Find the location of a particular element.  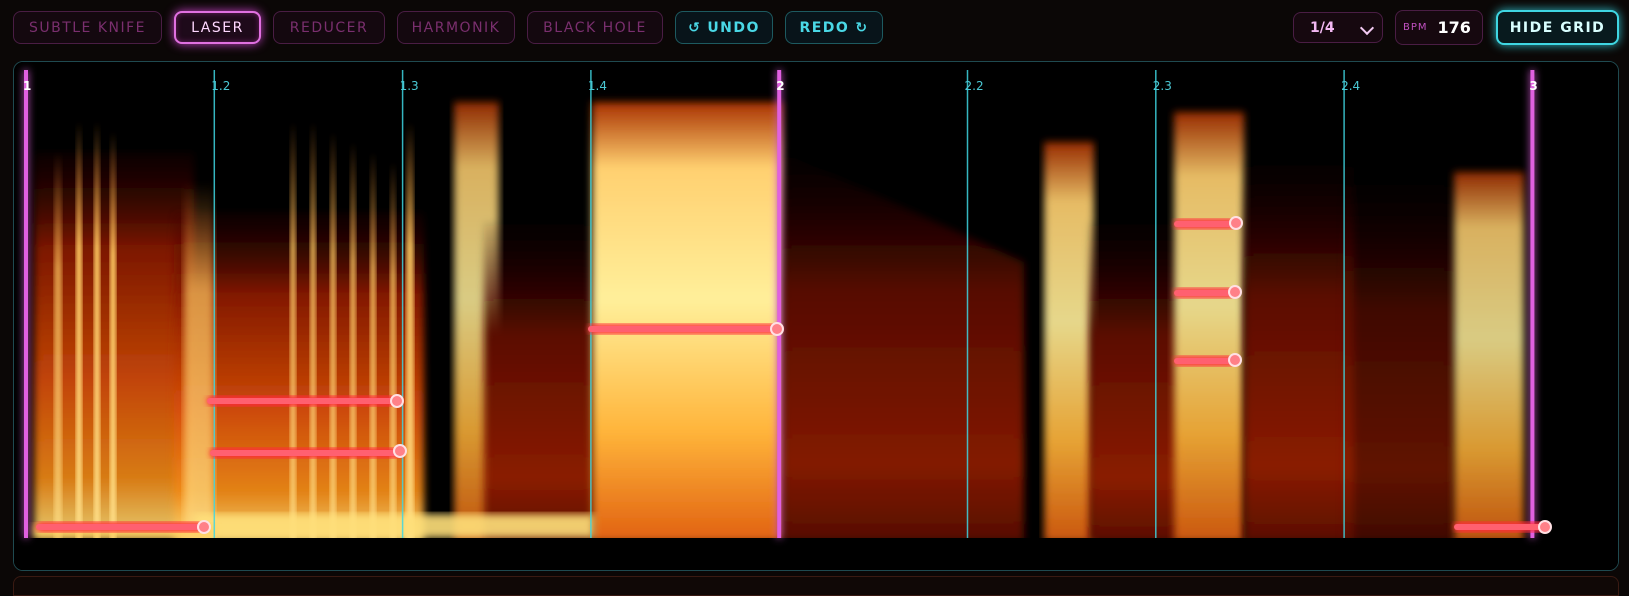

beat-label: 2.4 is located at coordinates (1350, 86).